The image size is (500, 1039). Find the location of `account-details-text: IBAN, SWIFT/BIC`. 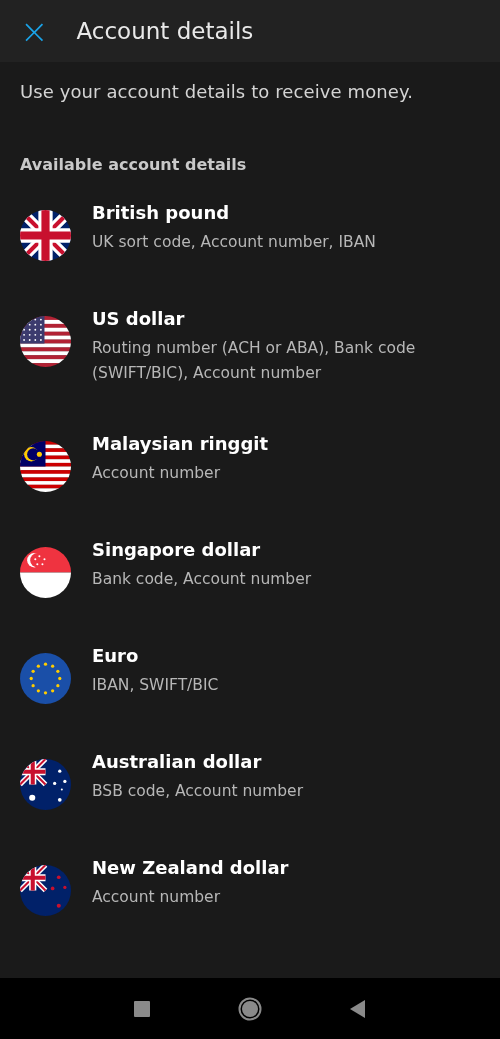

account-details-text: IBAN, SWIFT/BIC is located at coordinates (155, 686).